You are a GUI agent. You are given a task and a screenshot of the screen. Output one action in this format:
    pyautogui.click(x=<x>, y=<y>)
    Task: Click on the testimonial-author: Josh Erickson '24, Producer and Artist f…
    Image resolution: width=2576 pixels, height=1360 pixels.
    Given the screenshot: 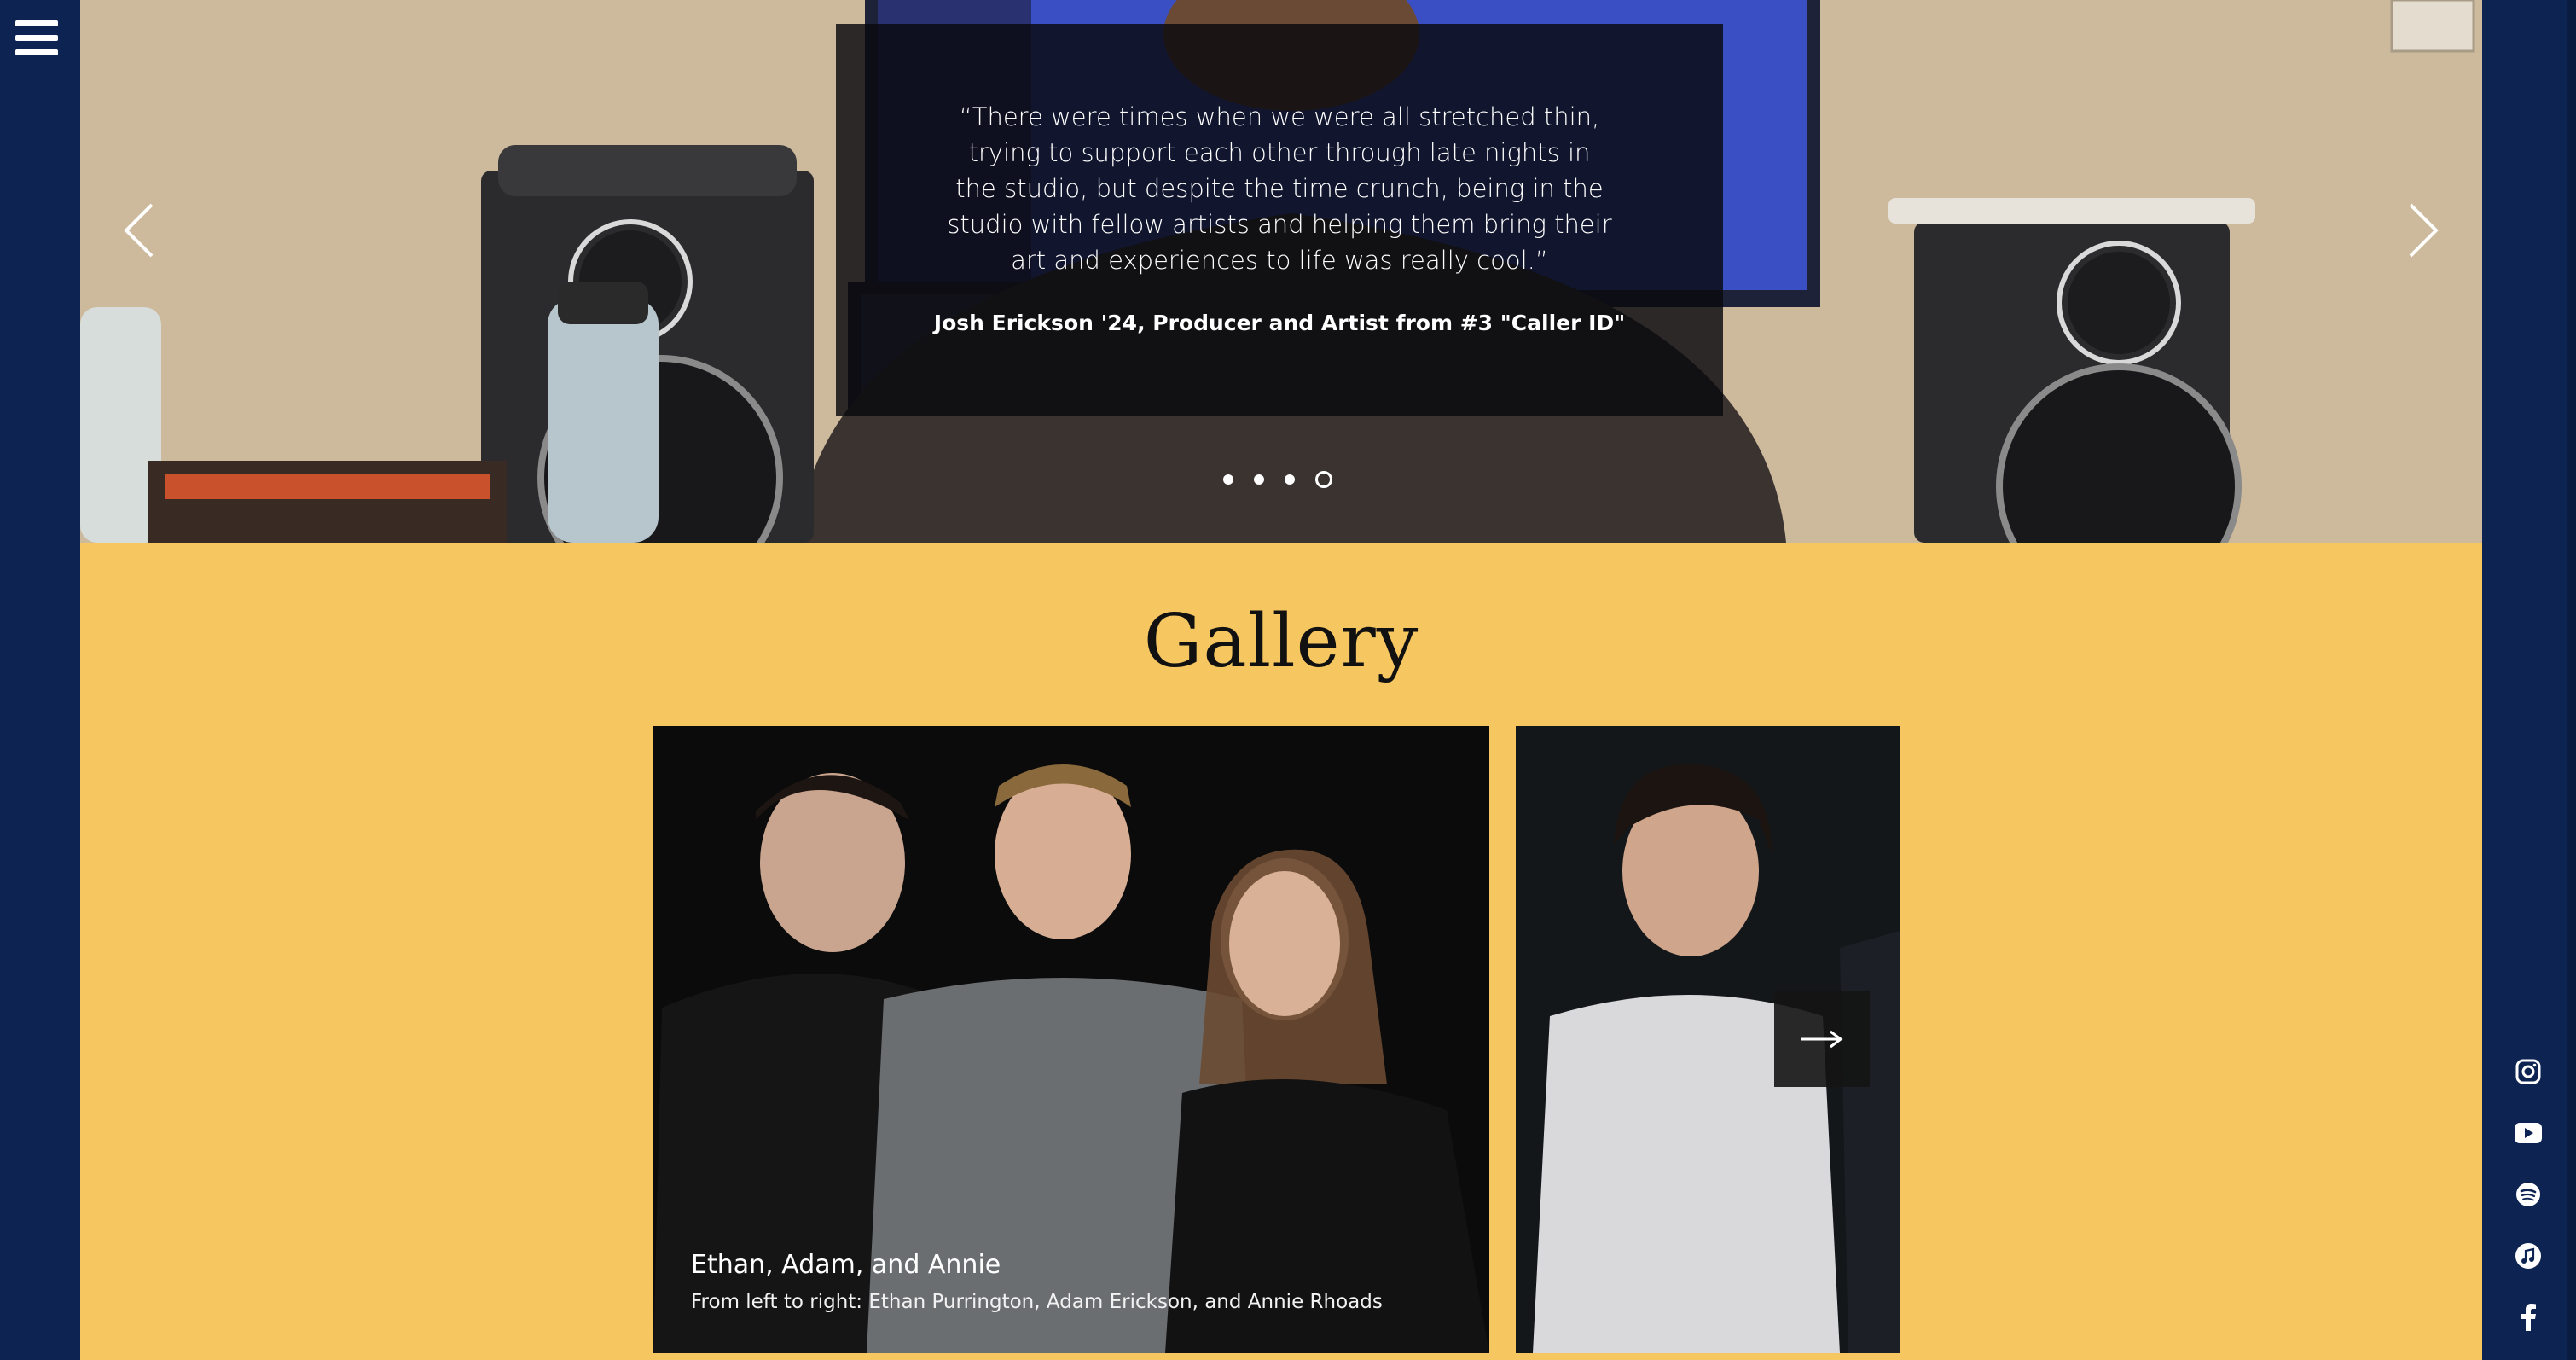 What is the action you would take?
    pyautogui.click(x=1279, y=323)
    